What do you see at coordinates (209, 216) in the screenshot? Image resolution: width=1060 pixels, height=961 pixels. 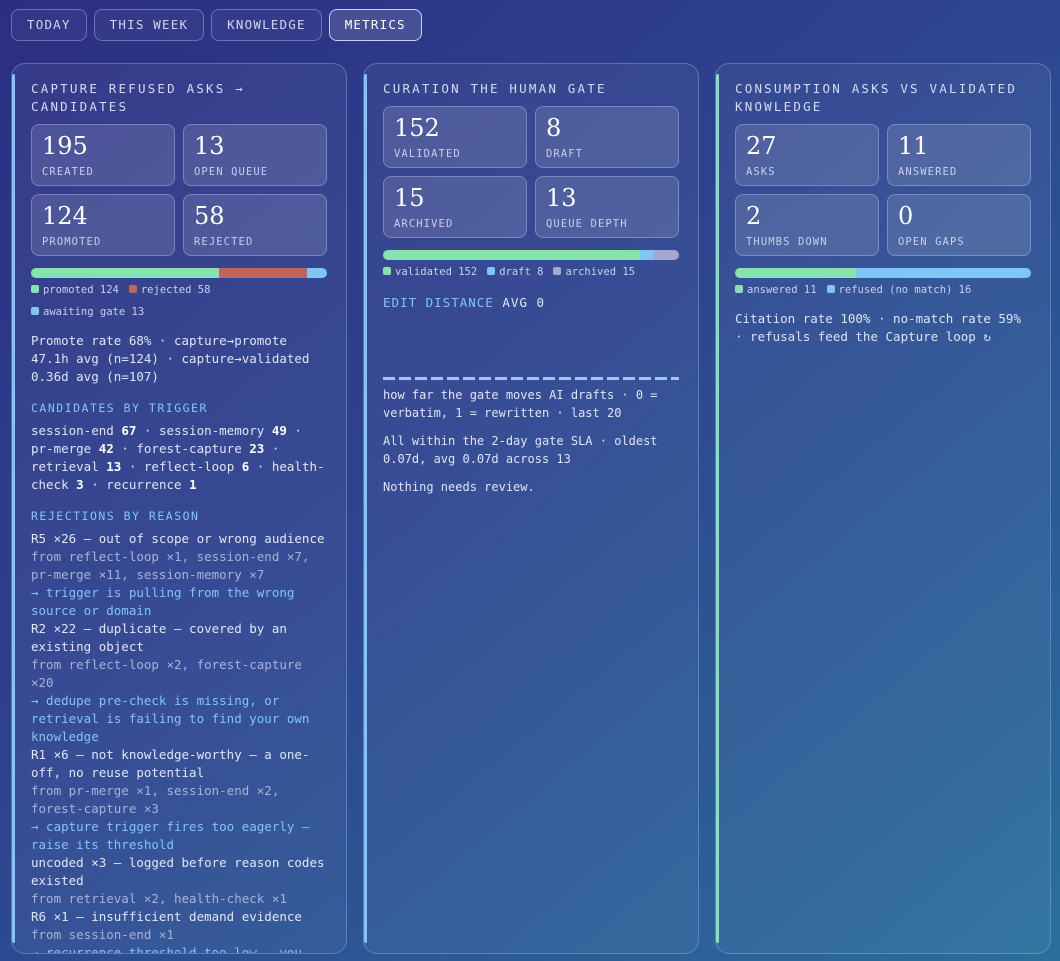 I see `stat-value: 58` at bounding box center [209, 216].